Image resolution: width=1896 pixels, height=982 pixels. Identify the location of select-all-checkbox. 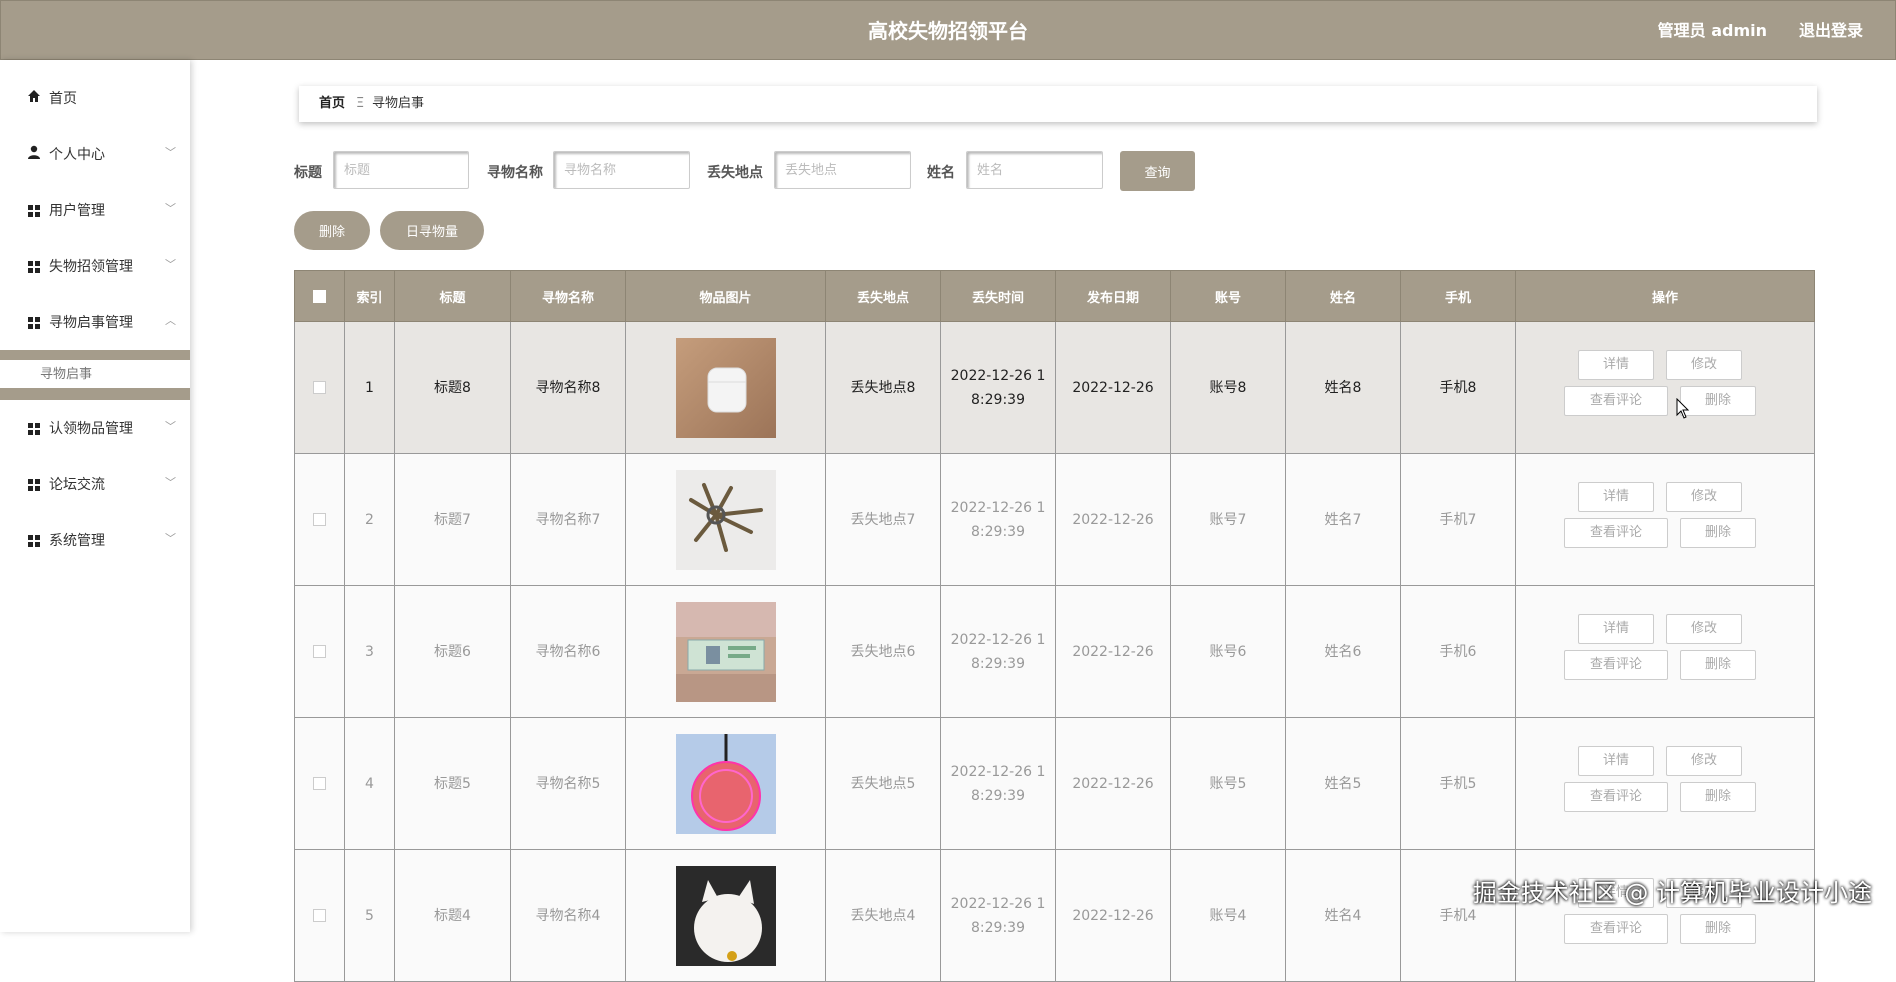
(319, 296).